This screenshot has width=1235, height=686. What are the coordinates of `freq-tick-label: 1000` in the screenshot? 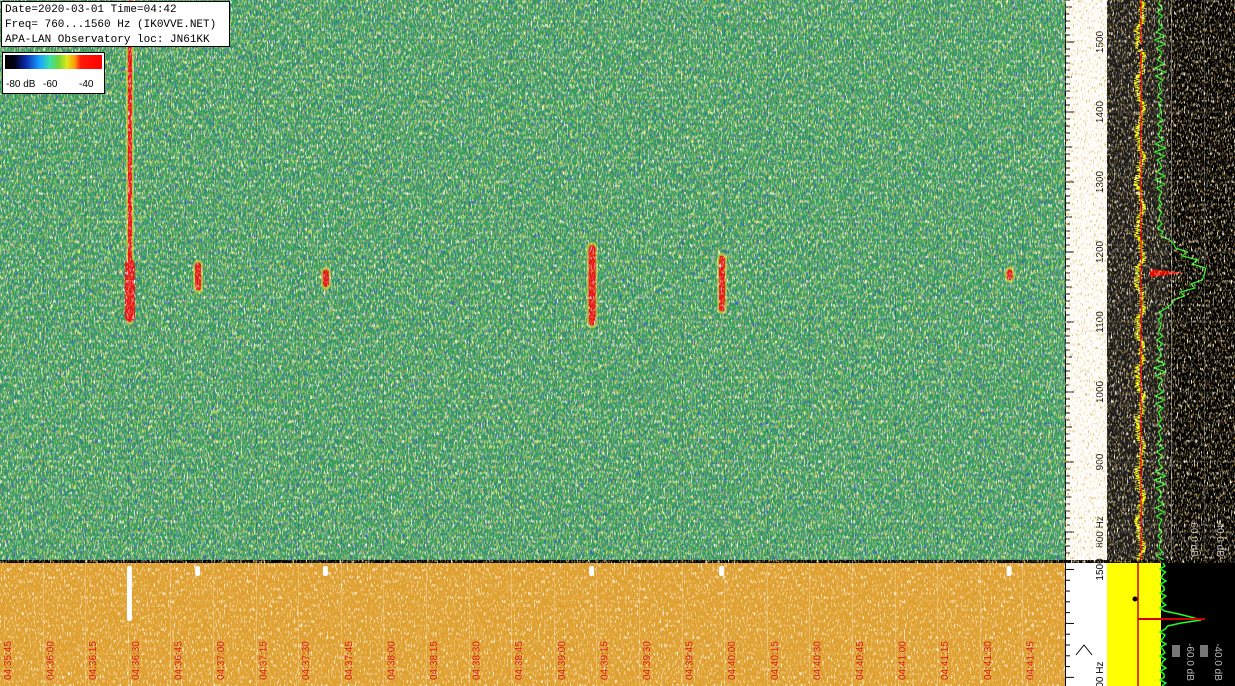 It's located at (1100, 391).